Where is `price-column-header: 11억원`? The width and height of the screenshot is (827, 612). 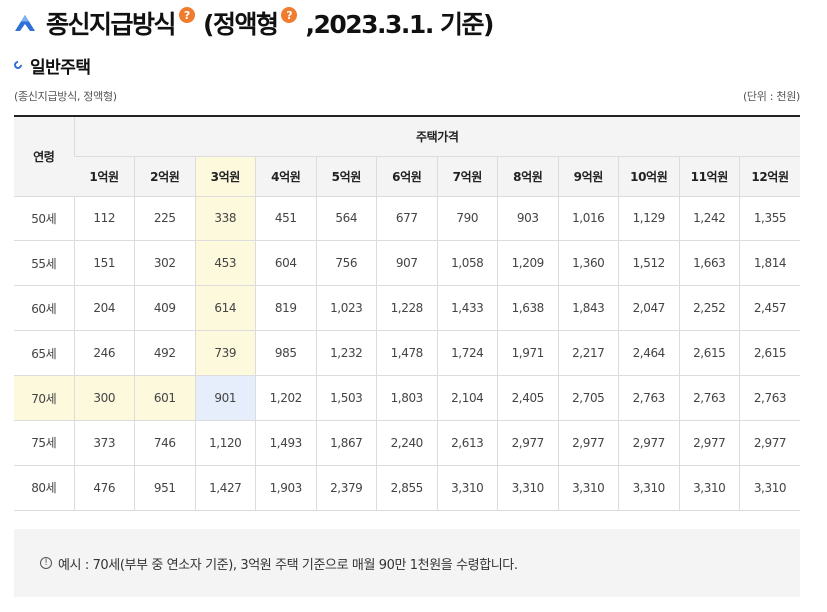
price-column-header: 11억원 is located at coordinates (709, 176).